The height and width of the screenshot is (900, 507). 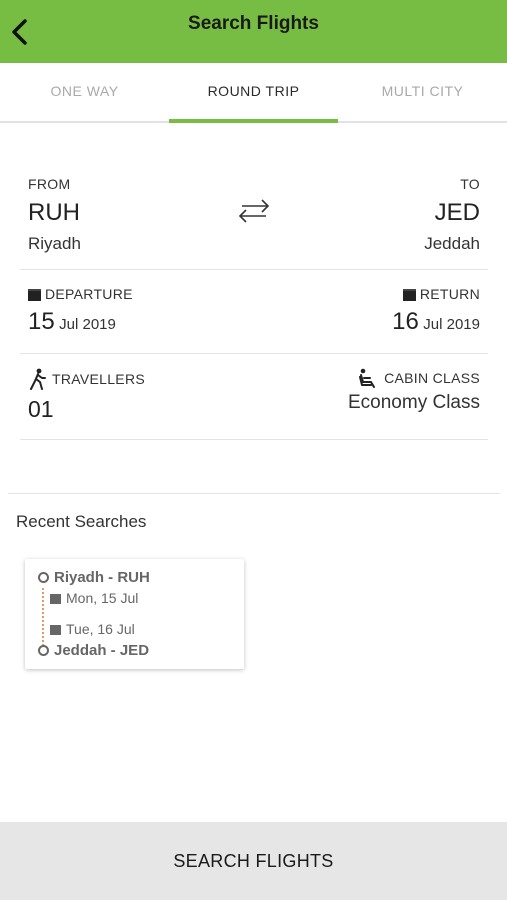 What do you see at coordinates (414, 402) in the screenshot?
I see `cabin-class-value: Economy Class` at bounding box center [414, 402].